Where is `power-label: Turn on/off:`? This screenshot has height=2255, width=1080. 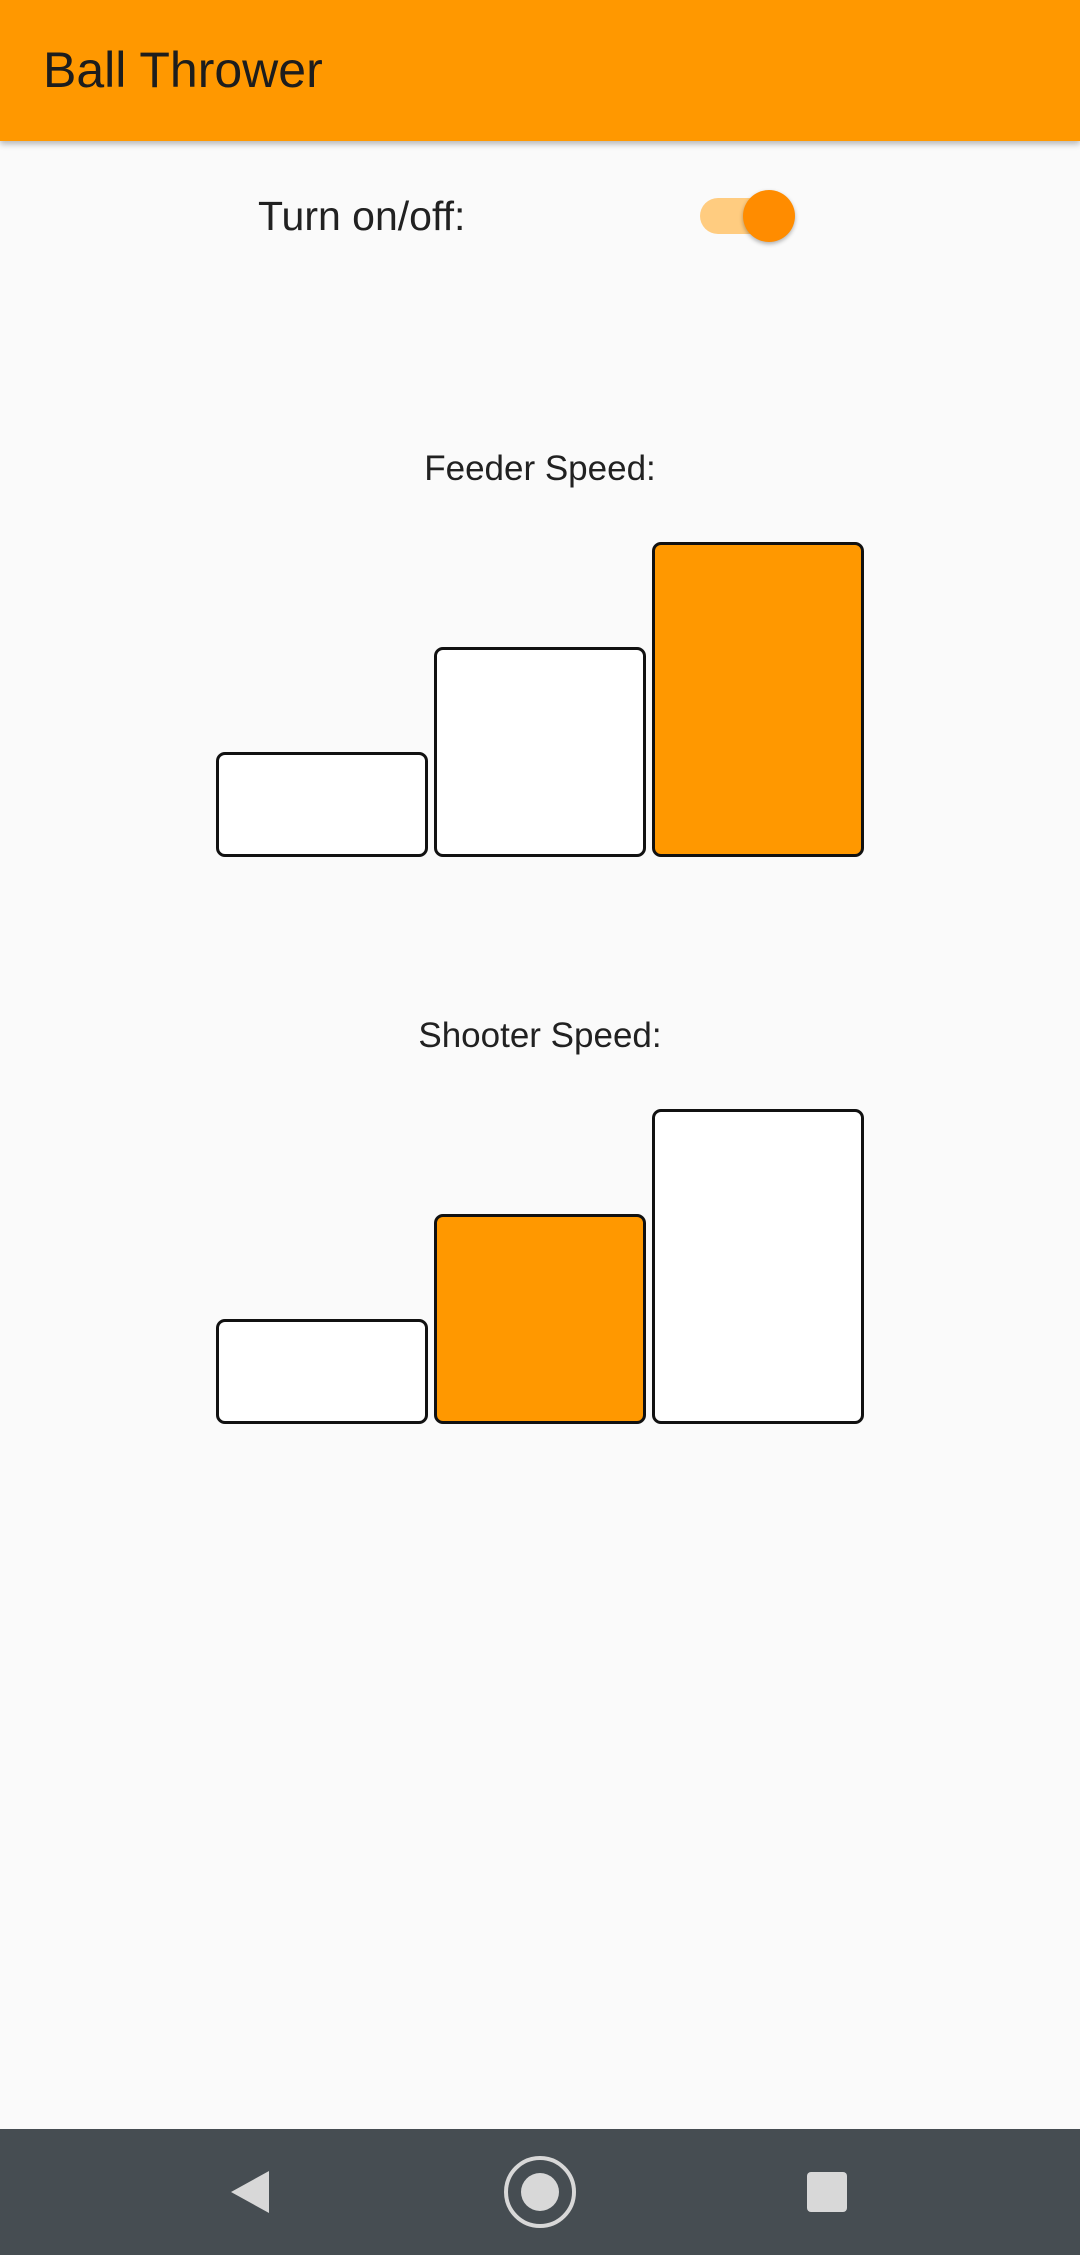
power-label: Turn on/off: is located at coordinates (362, 216).